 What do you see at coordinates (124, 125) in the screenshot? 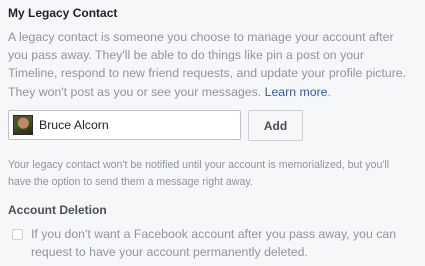
I see `legacy-contact-field: Bruce Alcorn` at bounding box center [124, 125].